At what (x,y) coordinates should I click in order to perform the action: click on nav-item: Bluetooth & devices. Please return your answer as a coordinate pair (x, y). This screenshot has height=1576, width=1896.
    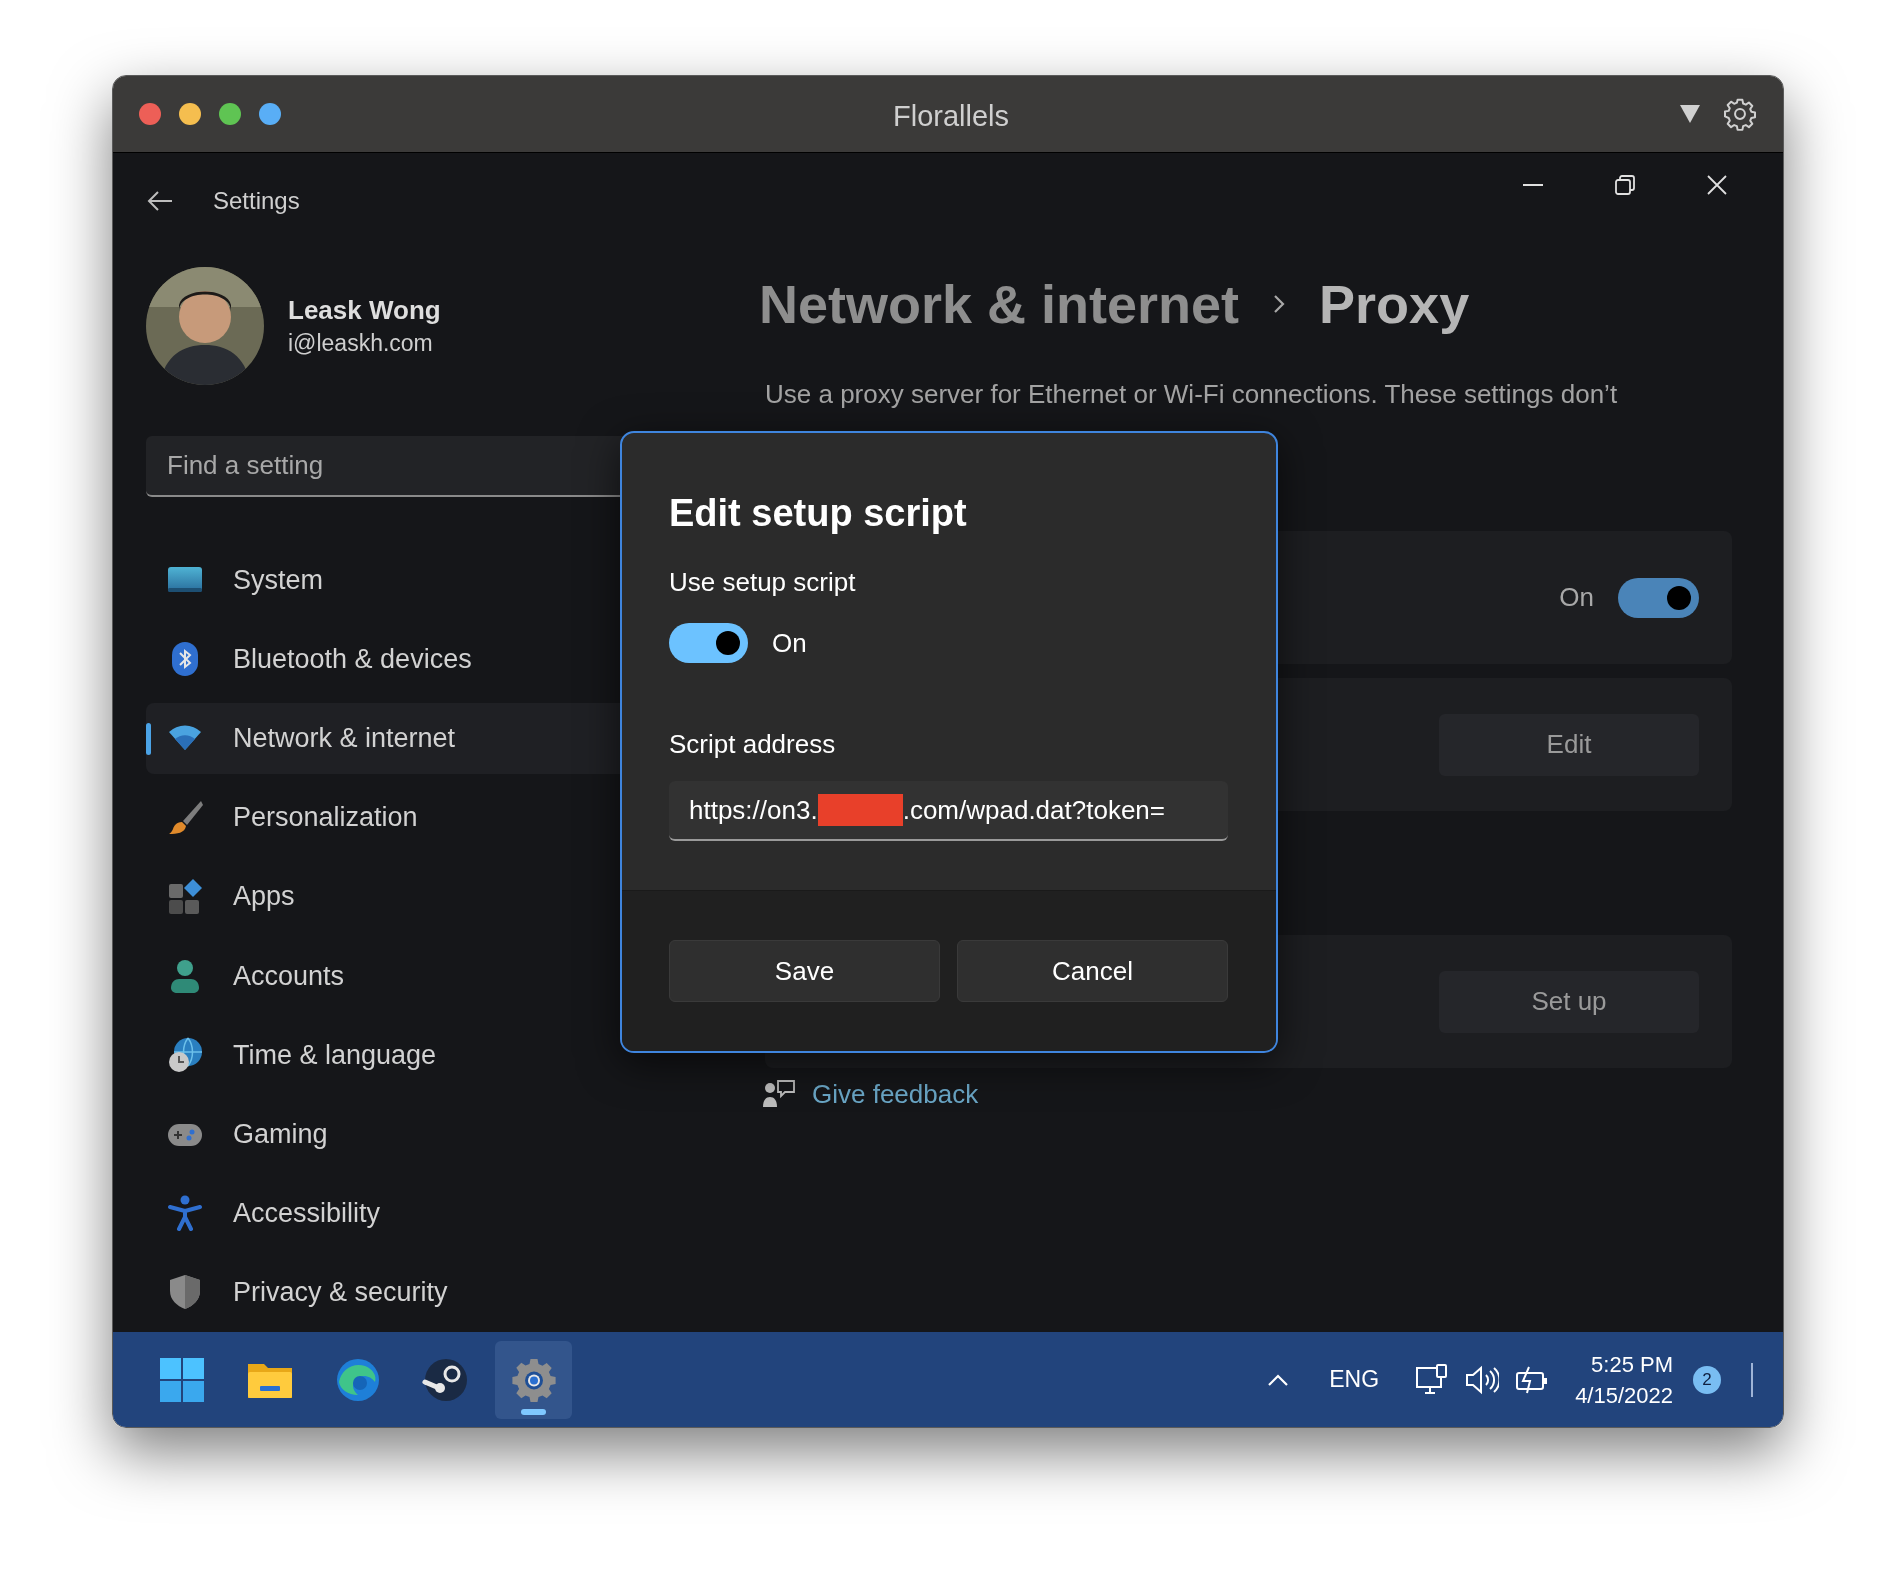
    Looking at the image, I should click on (445, 659).